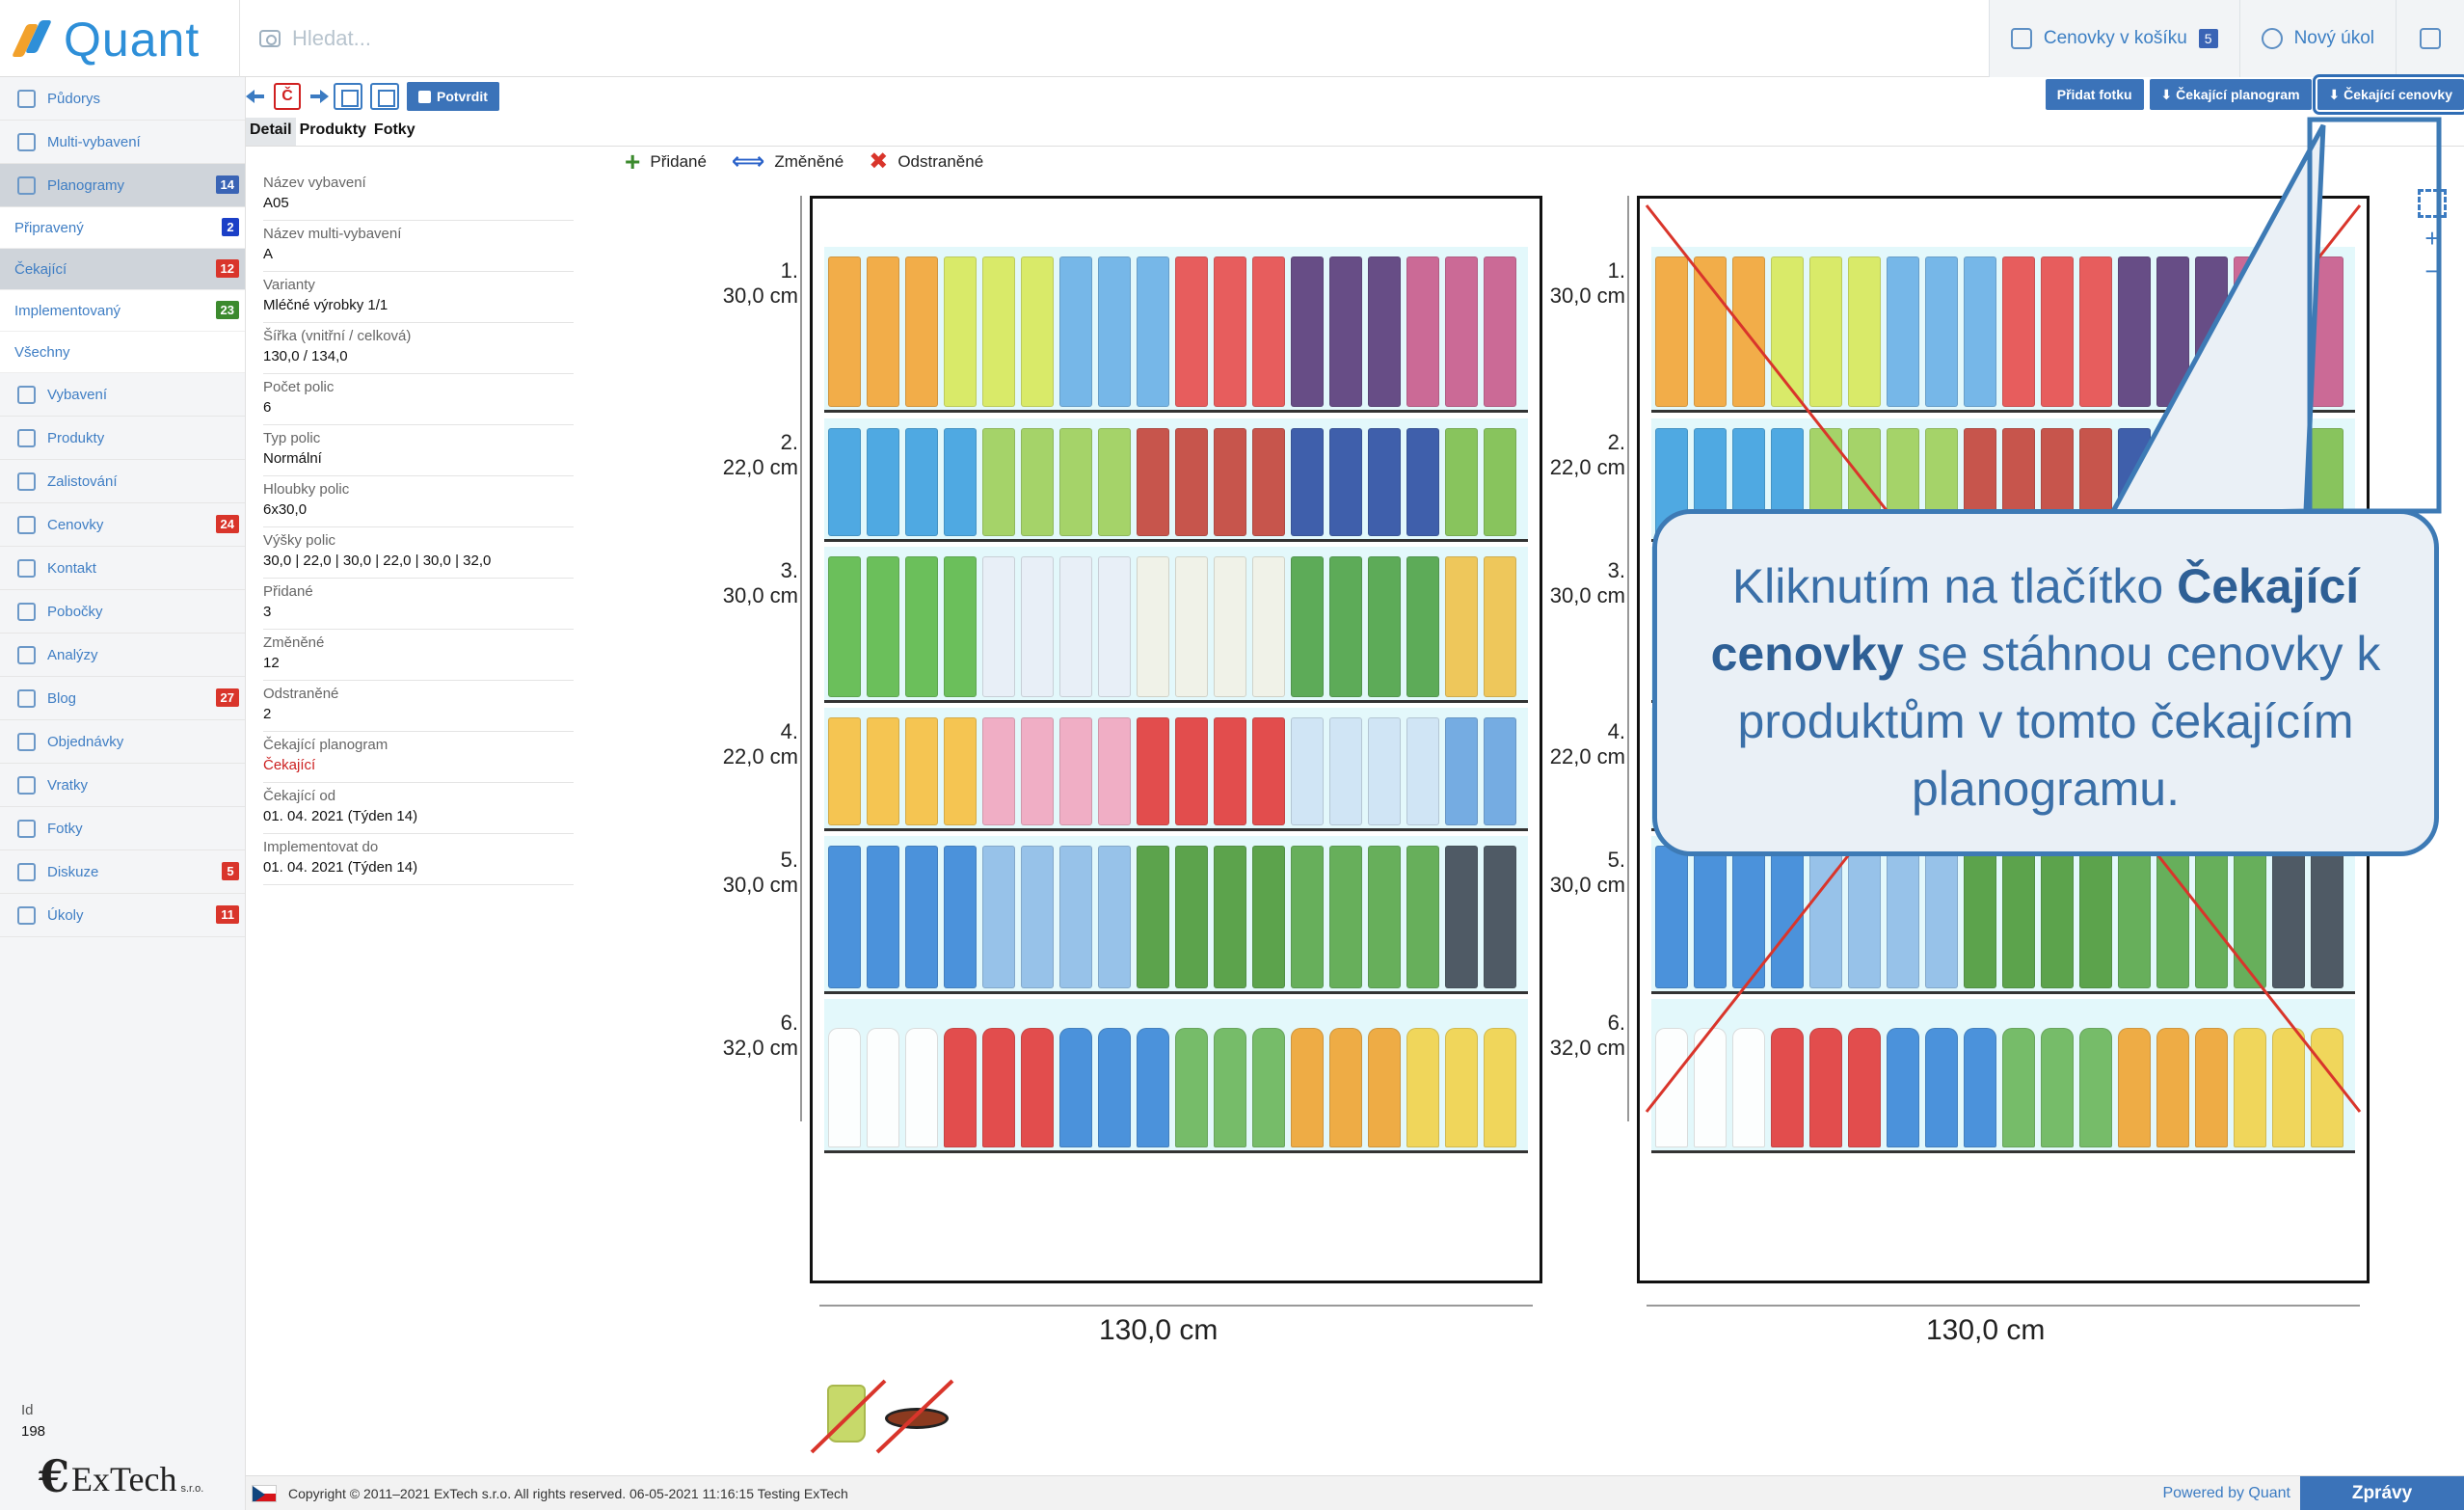 This screenshot has height=1510, width=2464. I want to click on czech-flag-icon, so click(265, 1493).